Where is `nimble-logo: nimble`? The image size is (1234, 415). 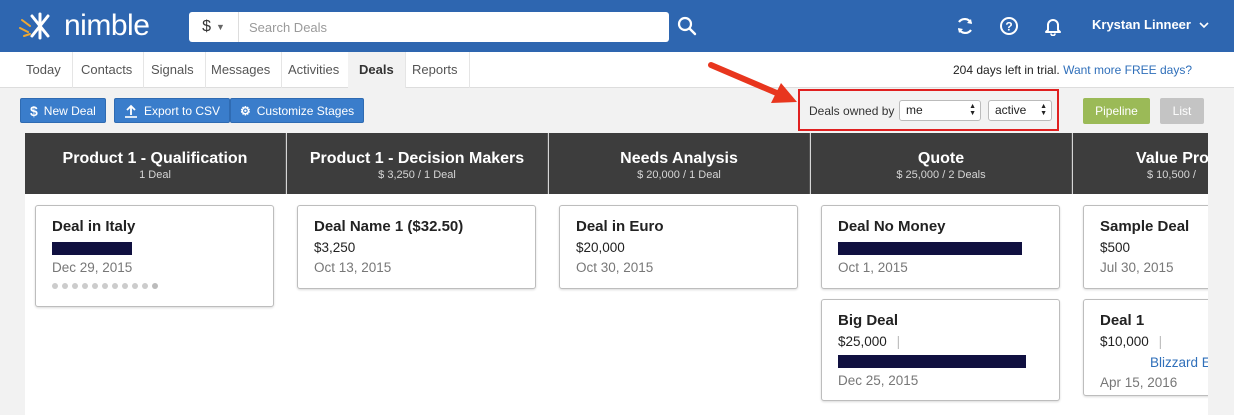
nimble-logo: nimble is located at coordinates (84, 25).